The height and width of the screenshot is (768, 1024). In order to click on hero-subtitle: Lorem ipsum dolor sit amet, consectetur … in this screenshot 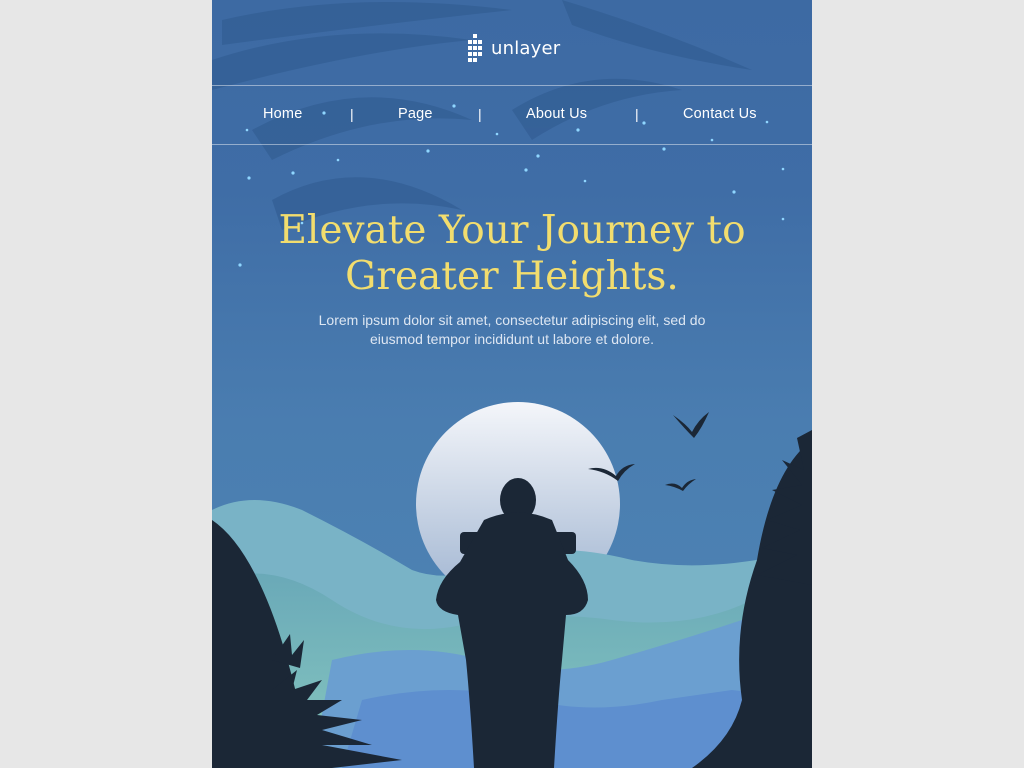, I will do `click(512, 330)`.